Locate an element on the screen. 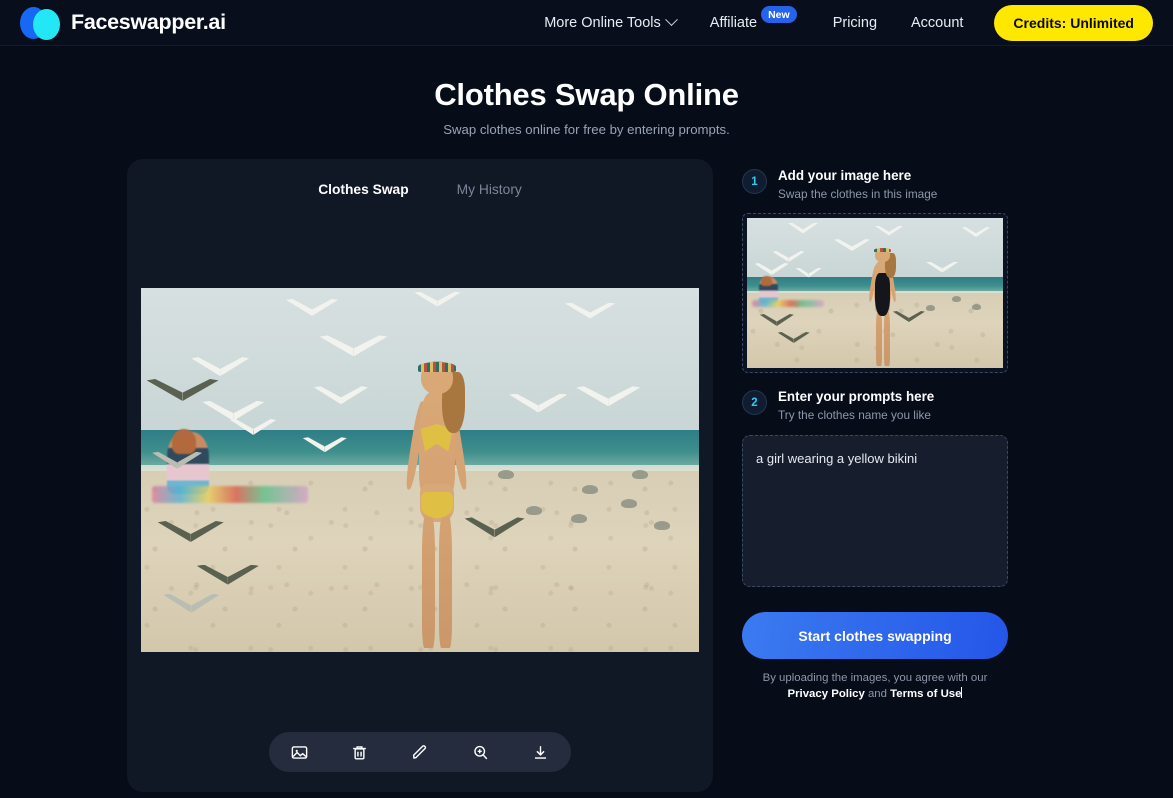  image-icon is located at coordinates (299, 752).